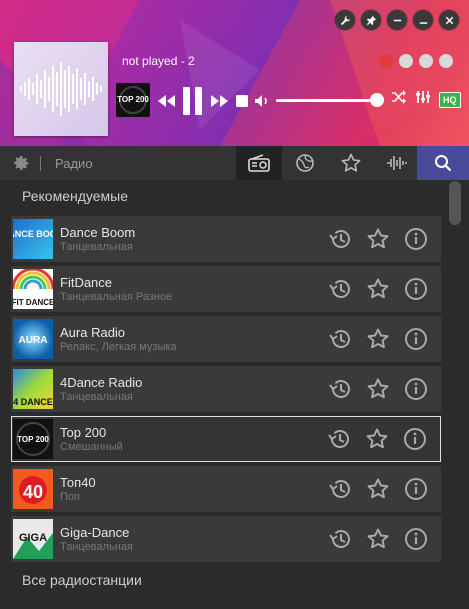 This screenshot has width=469, height=609. I want to click on search-icon, so click(443, 163).